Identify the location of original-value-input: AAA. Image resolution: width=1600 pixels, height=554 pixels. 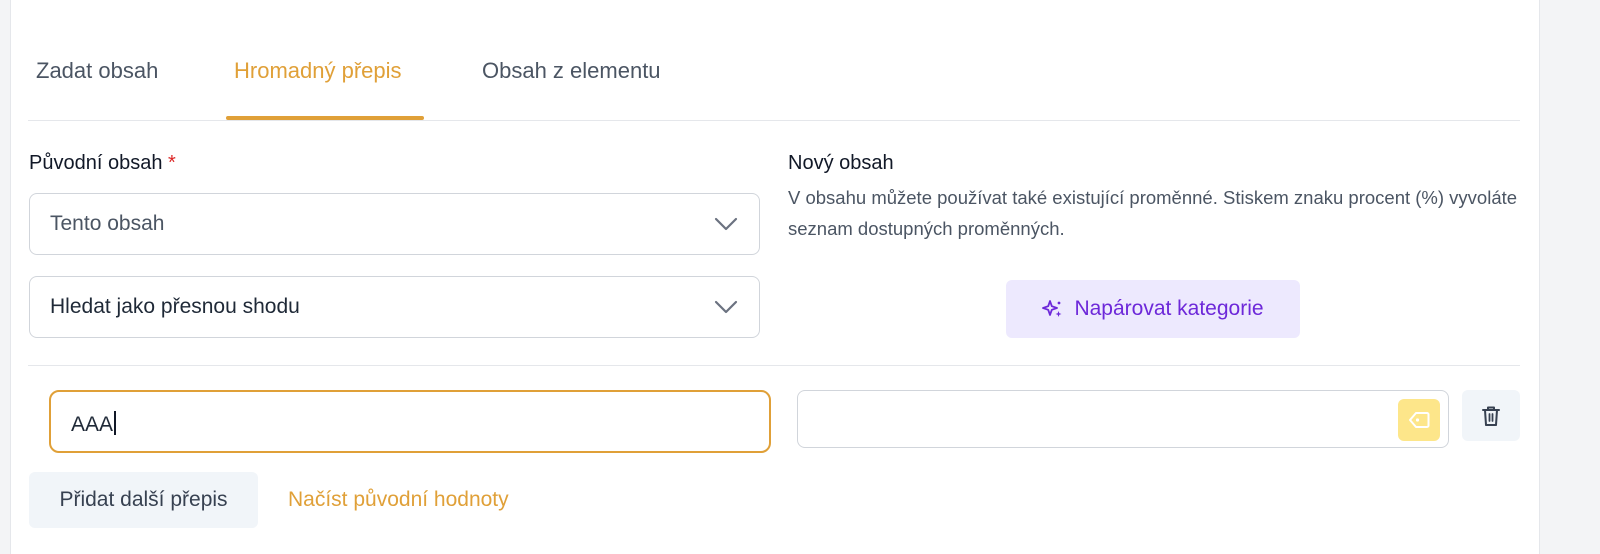
(410, 421).